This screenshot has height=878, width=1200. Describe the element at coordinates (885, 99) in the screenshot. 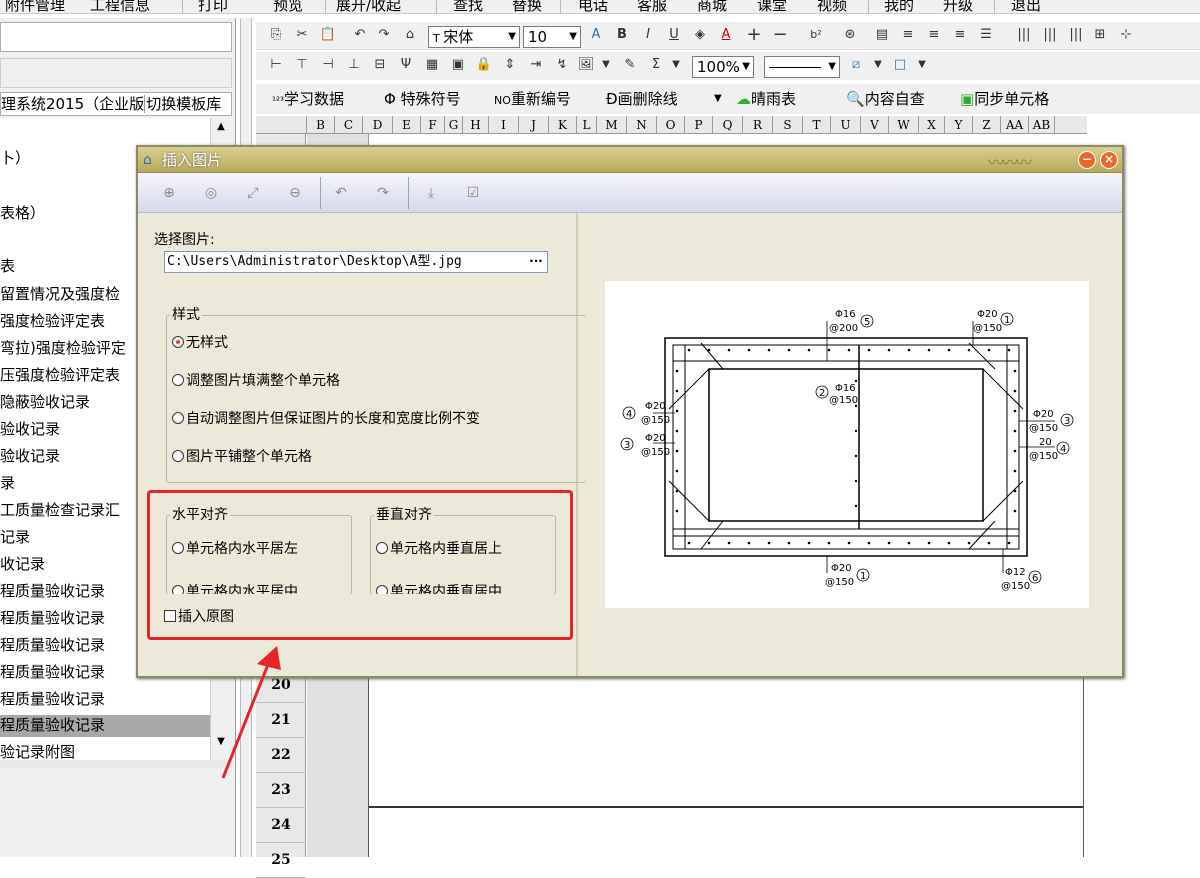

I see `content-check-button: 🔍内容自查` at that location.